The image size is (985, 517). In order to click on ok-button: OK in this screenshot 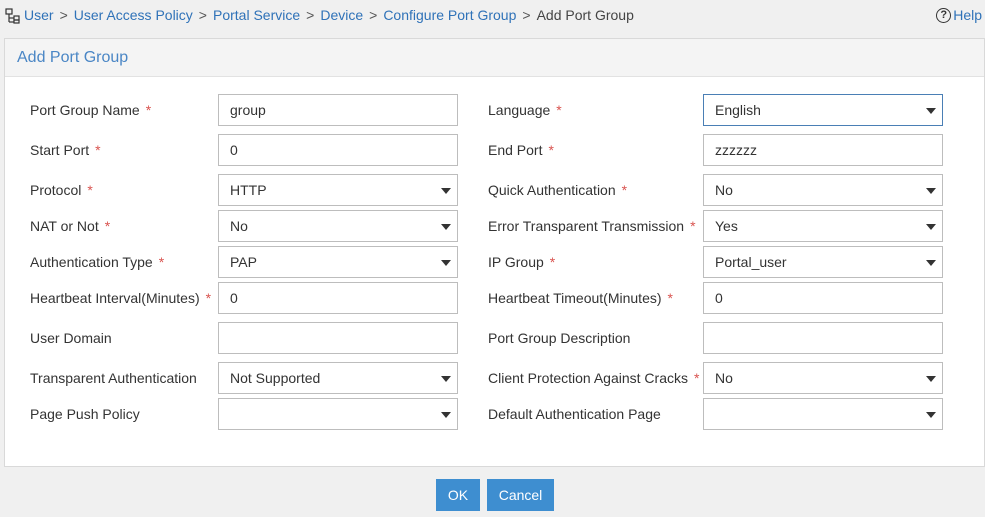, I will do `click(458, 495)`.